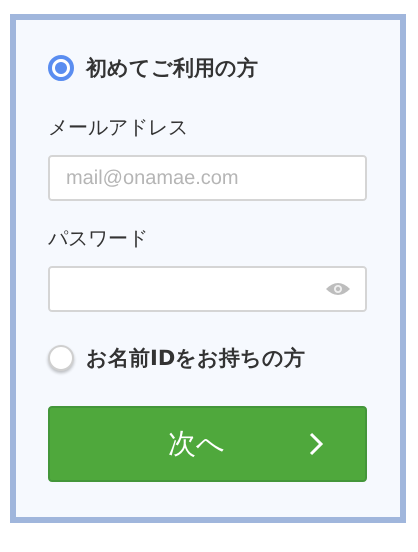 This screenshot has height=552, width=418. I want to click on chevron-right-icon, so click(316, 444).